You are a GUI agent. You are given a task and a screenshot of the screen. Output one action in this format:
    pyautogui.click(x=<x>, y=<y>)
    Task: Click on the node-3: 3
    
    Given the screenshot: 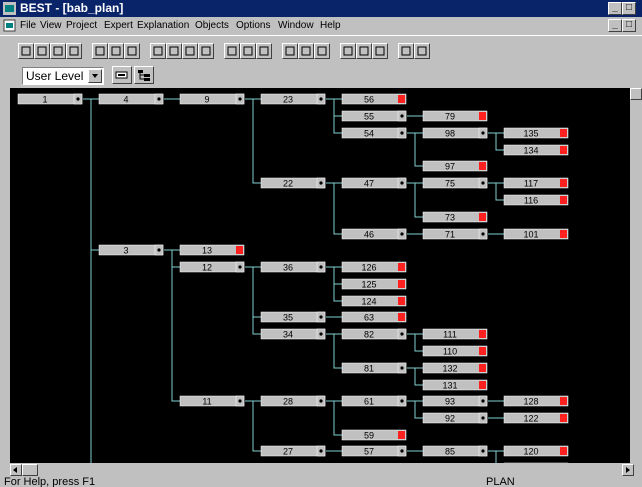 What is the action you would take?
    pyautogui.click(x=131, y=250)
    